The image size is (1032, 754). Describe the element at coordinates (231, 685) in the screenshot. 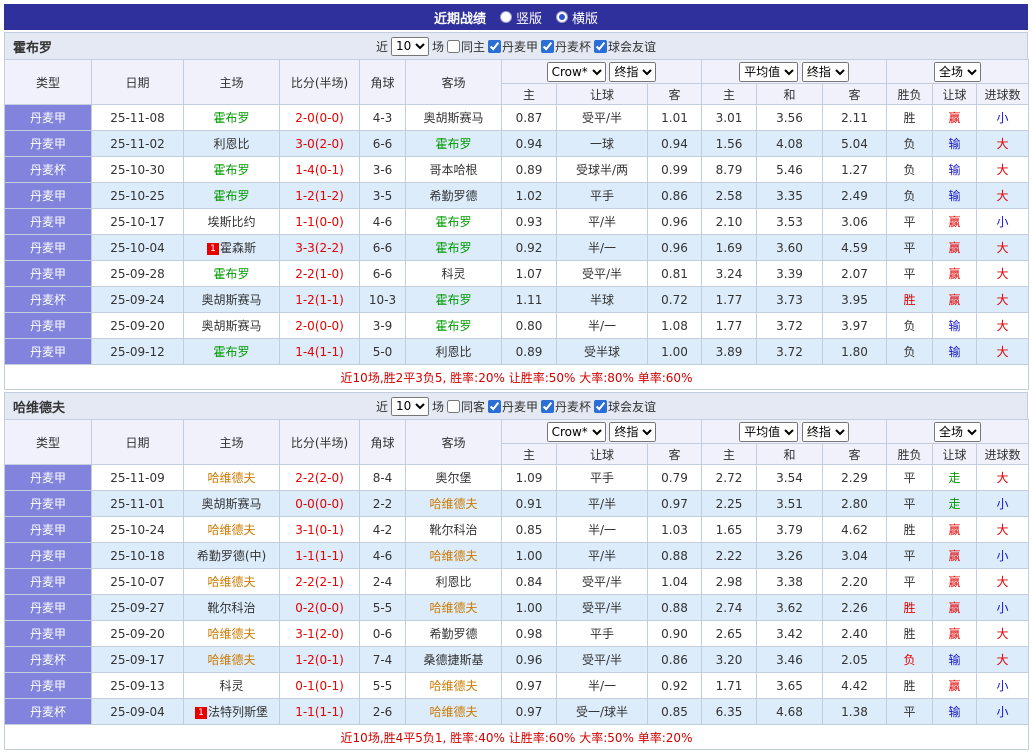

I see `home-team: 科灵` at that location.